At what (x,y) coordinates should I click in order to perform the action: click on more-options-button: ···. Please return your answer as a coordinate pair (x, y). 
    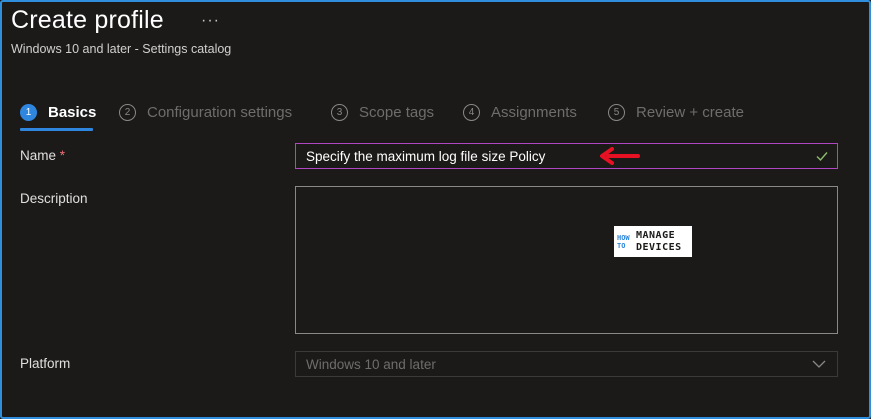
    Looking at the image, I should click on (210, 21).